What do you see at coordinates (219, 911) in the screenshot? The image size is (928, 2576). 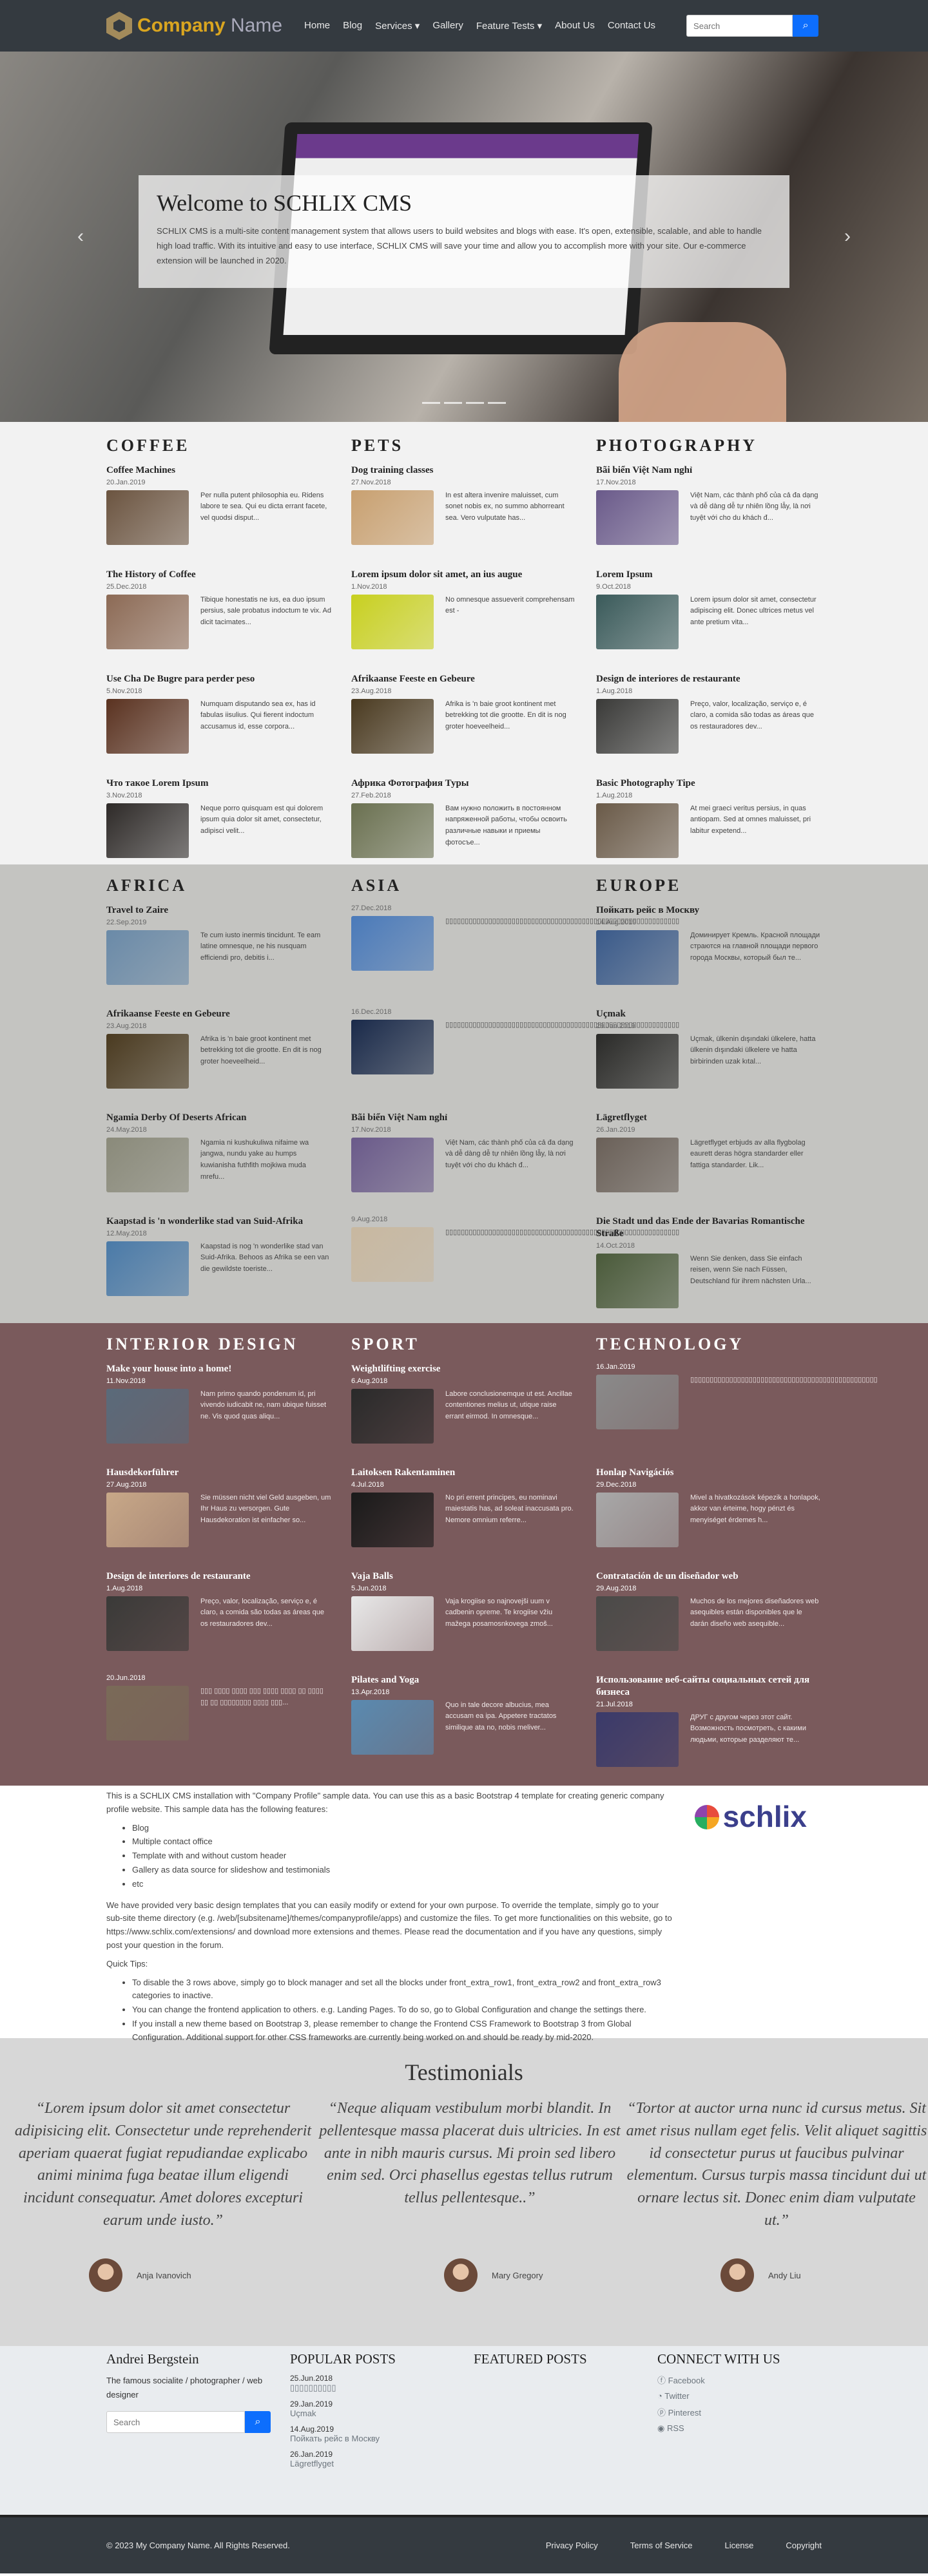 I see `post-title: Travel to Zaire` at bounding box center [219, 911].